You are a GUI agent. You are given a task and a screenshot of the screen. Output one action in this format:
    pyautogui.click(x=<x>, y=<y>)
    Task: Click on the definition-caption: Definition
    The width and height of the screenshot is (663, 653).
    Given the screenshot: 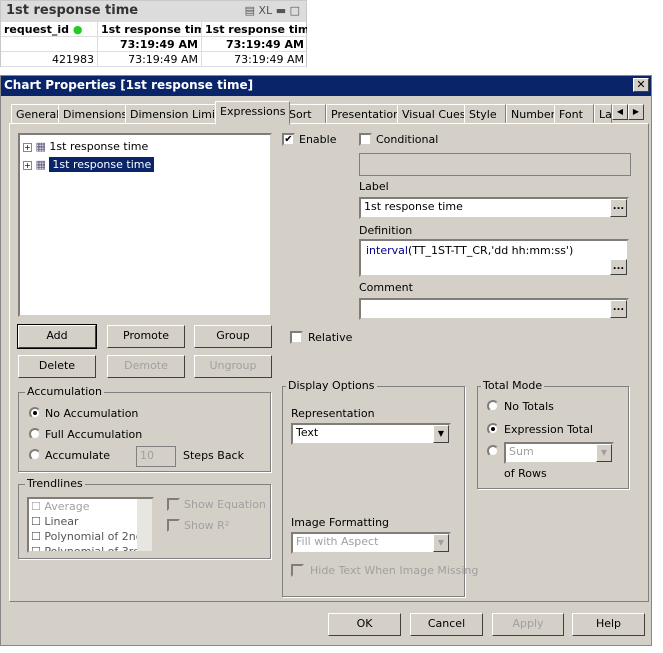 What is the action you would take?
    pyautogui.click(x=386, y=230)
    